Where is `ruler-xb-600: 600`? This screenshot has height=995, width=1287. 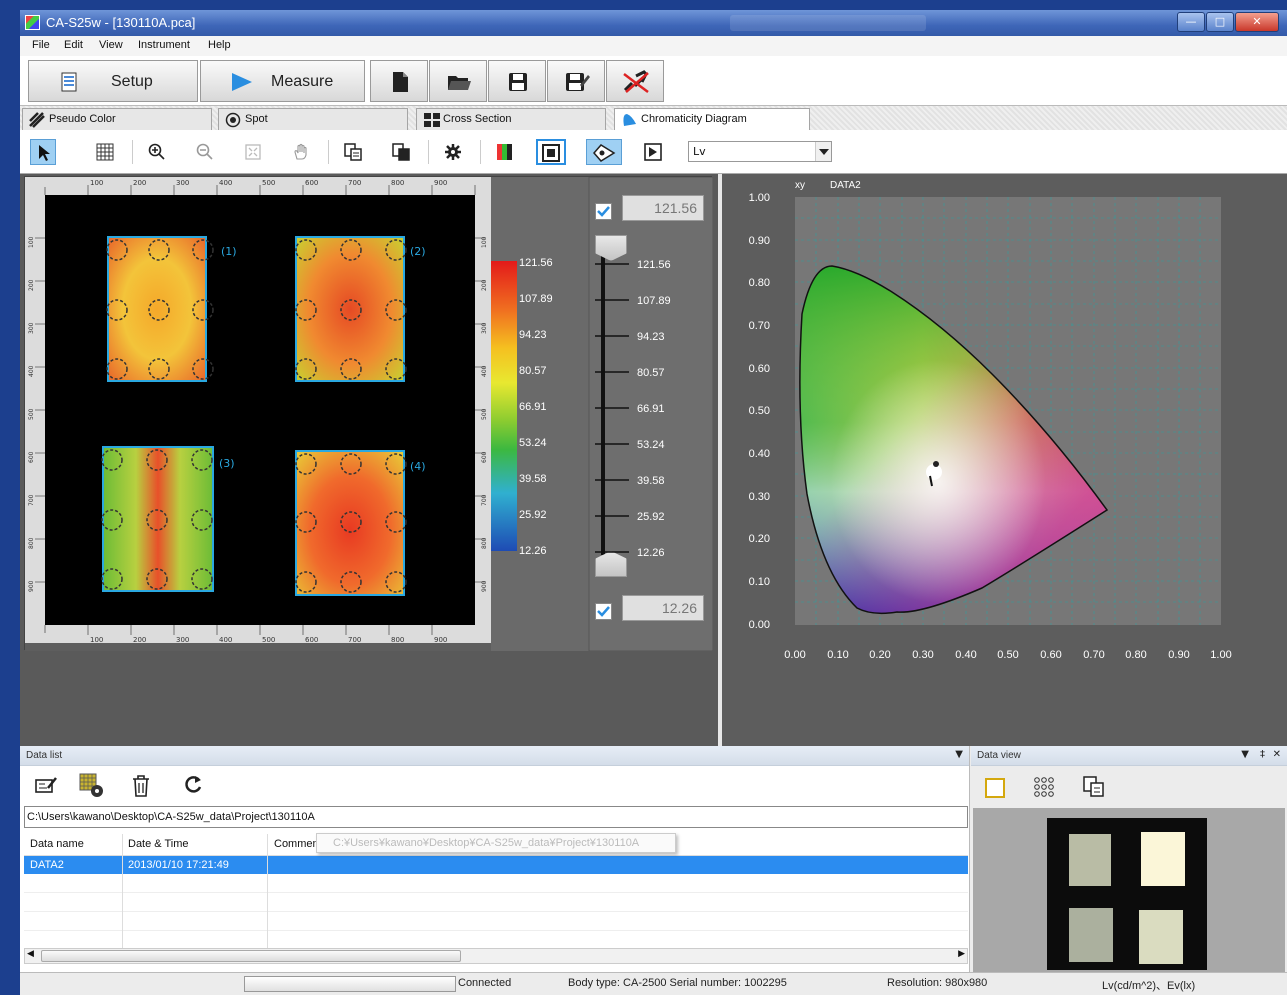 ruler-xb-600: 600 is located at coordinates (311, 640).